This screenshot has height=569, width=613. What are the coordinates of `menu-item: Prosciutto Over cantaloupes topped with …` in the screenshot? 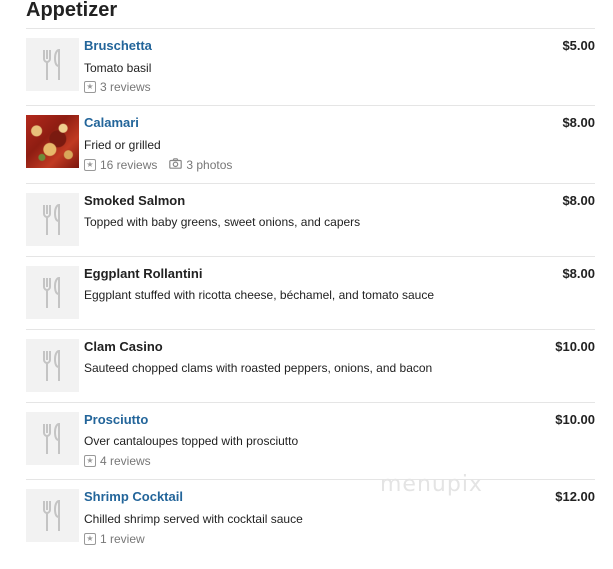 It's located at (310, 441).